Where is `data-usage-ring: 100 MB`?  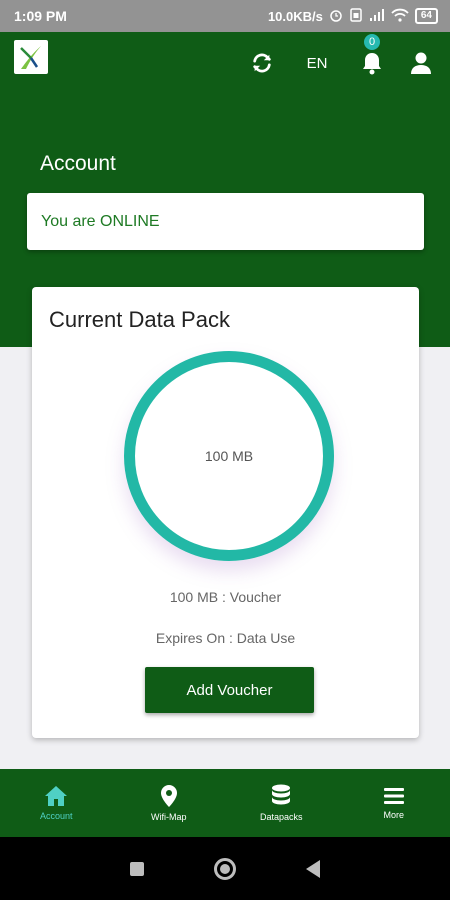
data-usage-ring: 100 MB is located at coordinates (229, 456).